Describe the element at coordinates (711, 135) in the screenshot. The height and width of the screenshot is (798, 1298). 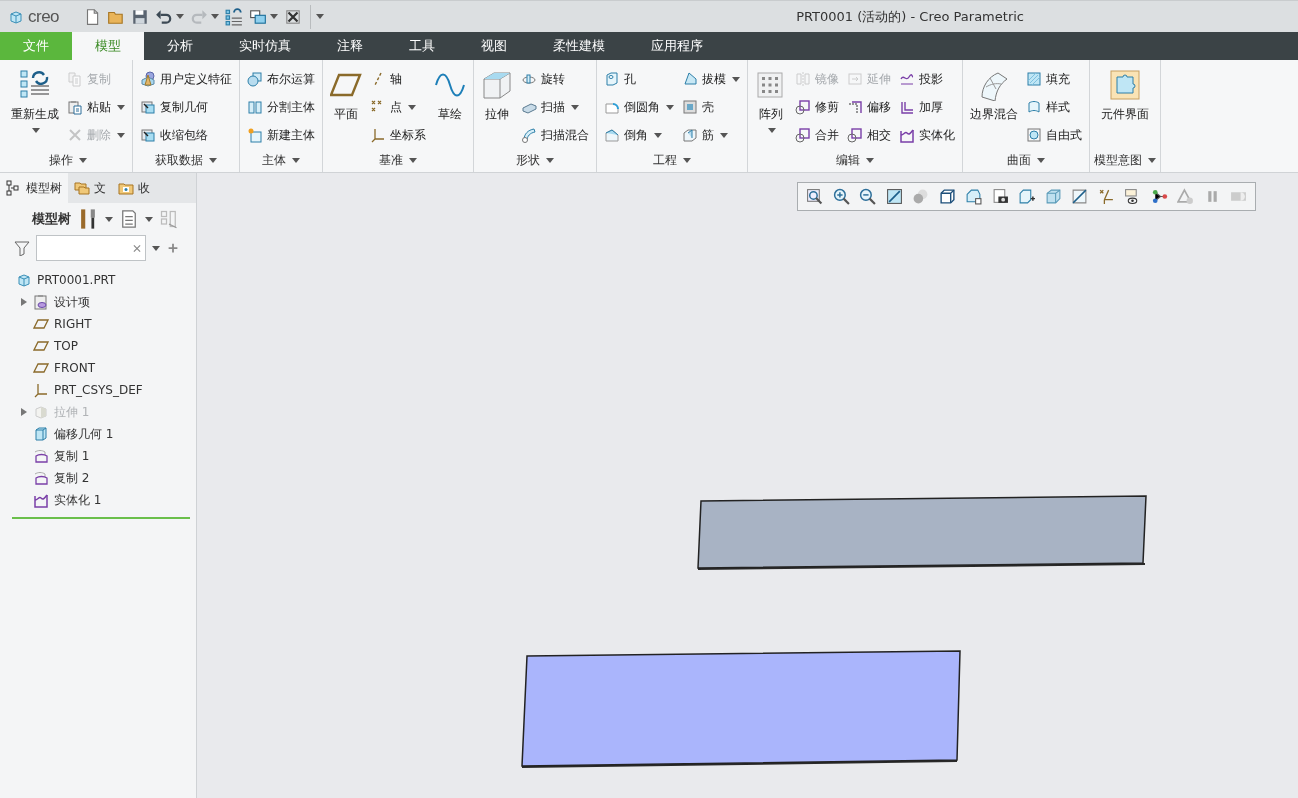
I see `ribbon-button: 筋` at that location.